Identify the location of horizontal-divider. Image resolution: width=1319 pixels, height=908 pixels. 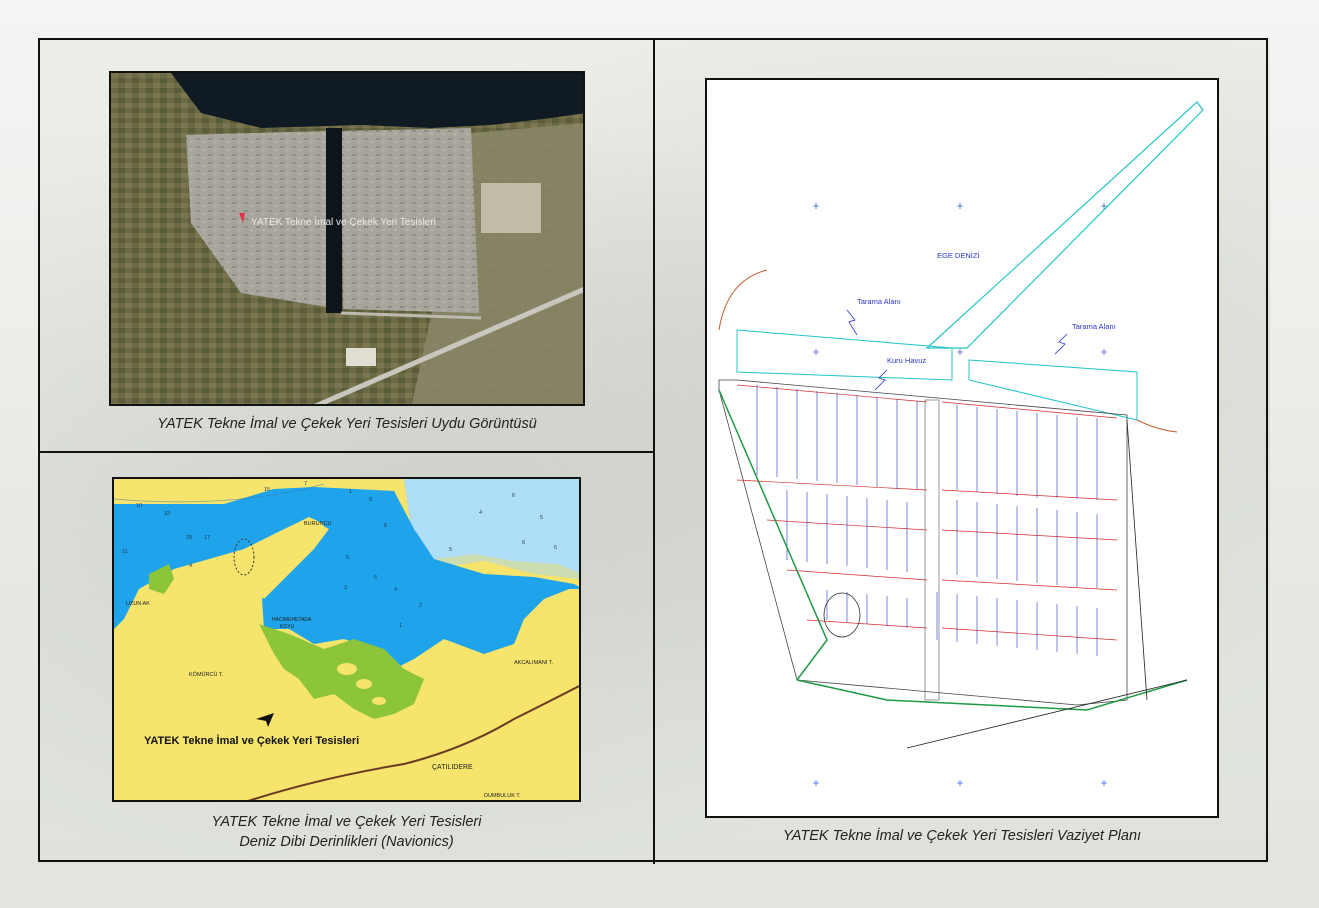
(346, 452).